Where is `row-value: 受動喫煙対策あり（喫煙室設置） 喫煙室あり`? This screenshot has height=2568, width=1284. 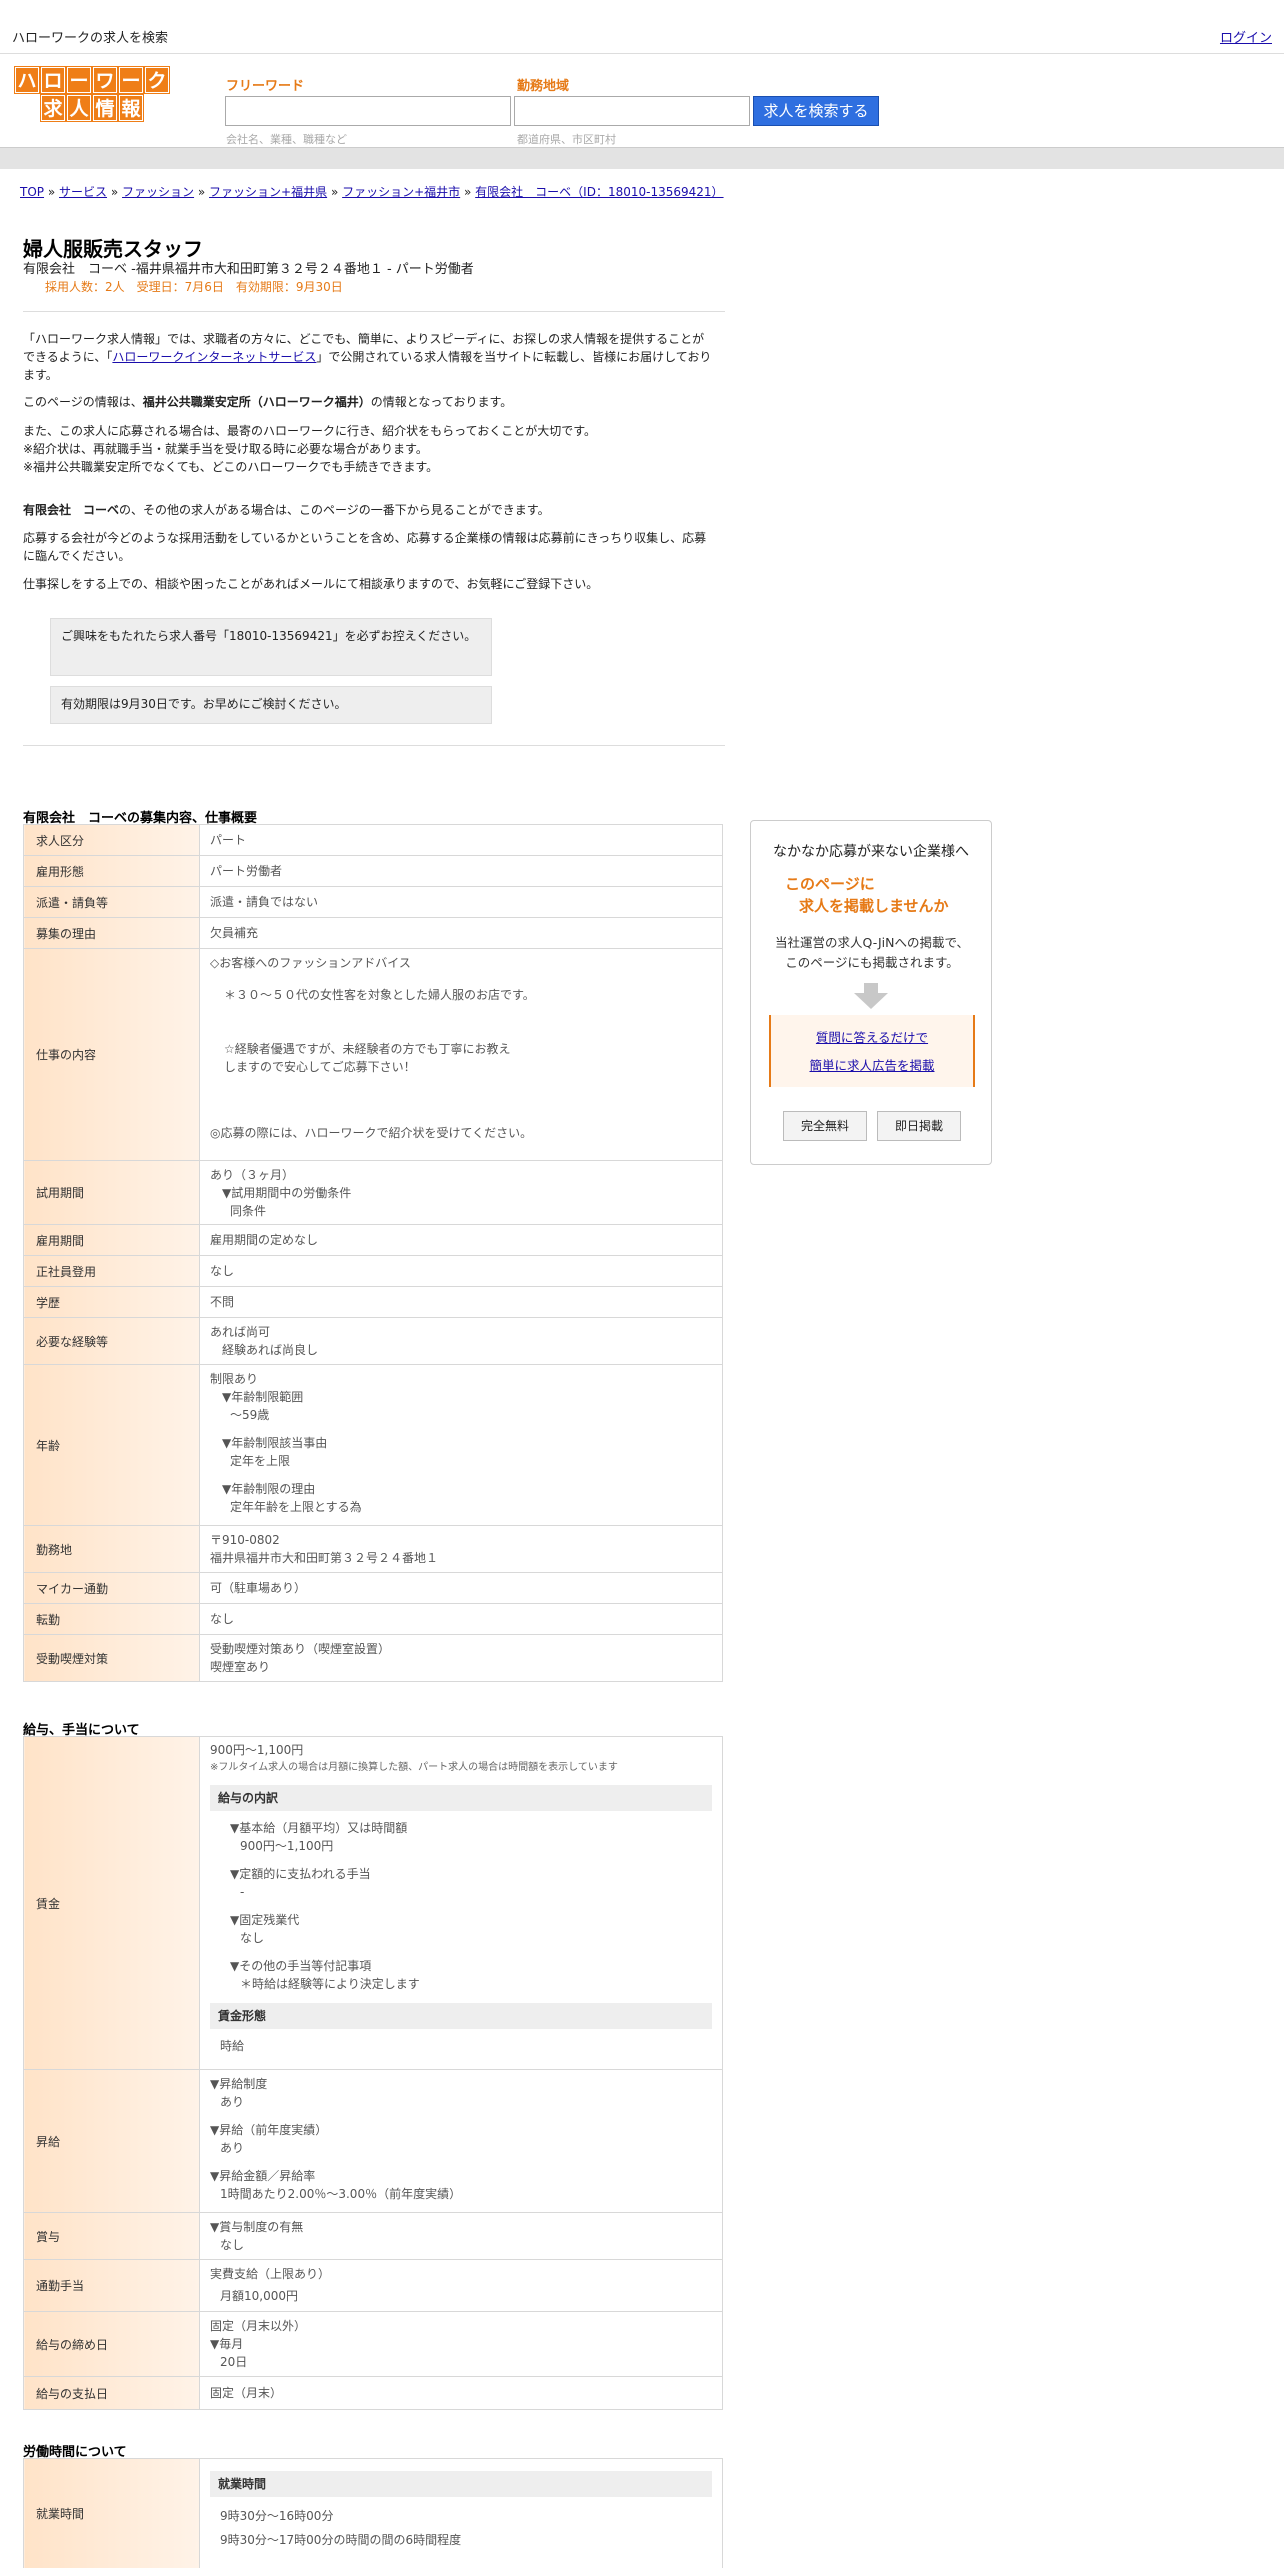 row-value: 受動喫煙対策あり（喫煙室設置） 喫煙室あり is located at coordinates (461, 1658).